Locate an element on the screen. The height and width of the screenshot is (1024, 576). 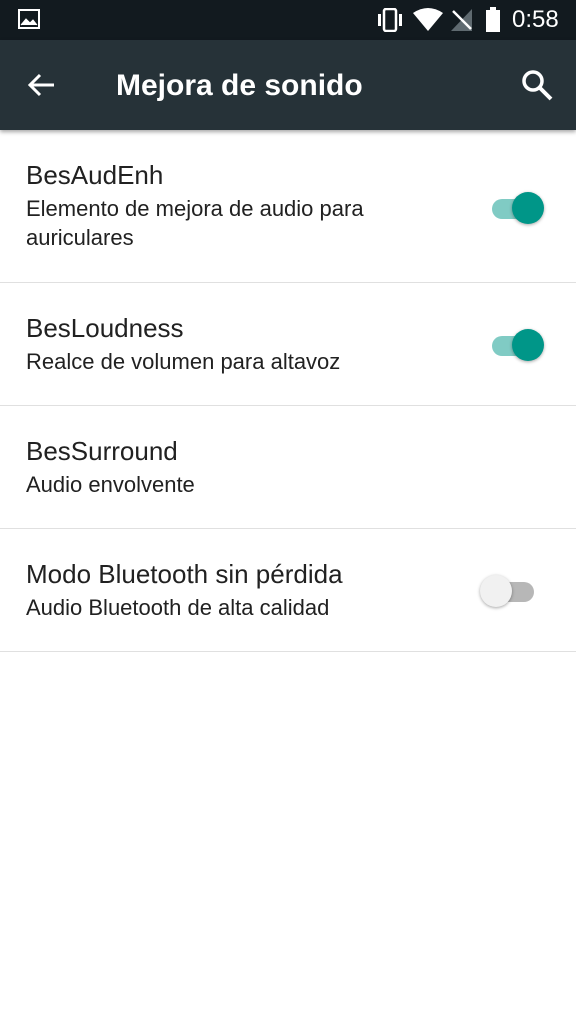
pref-texts: BesSurround Audio envolvente is located at coordinates (241, 466).